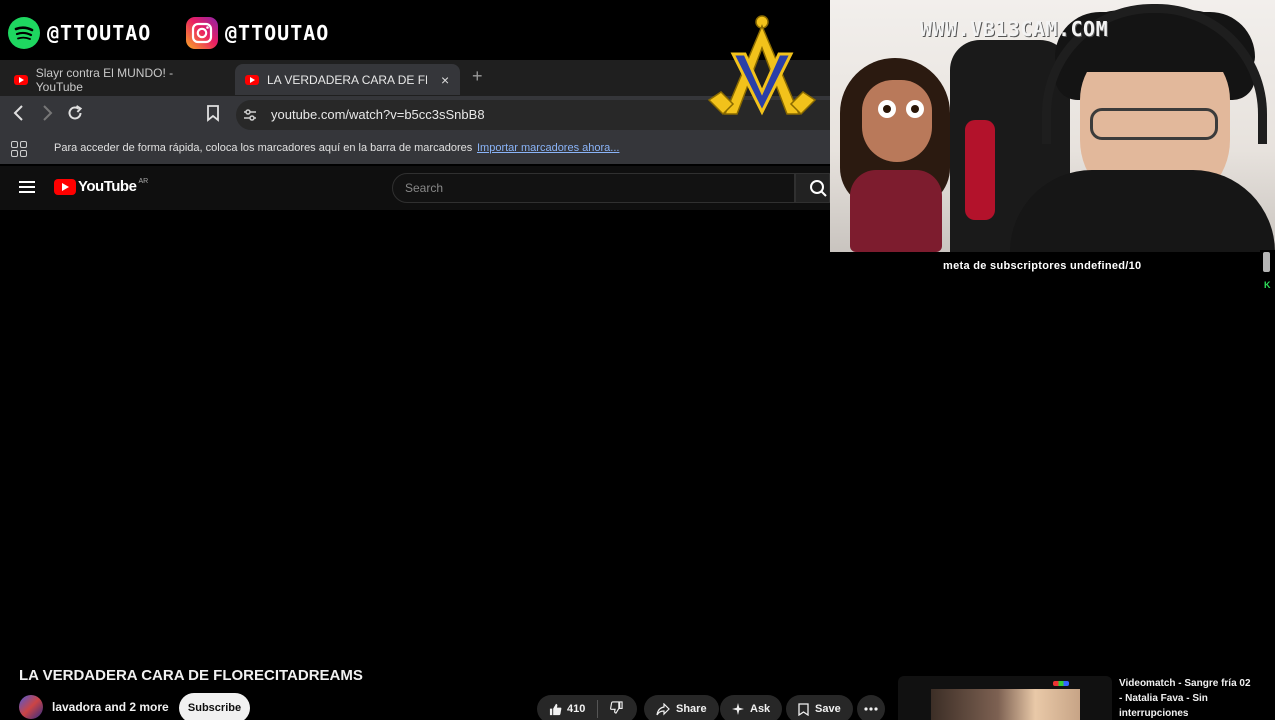 Image resolution: width=1275 pixels, height=720 pixels. I want to click on youtube-logo: YouTube AR, so click(101, 186).